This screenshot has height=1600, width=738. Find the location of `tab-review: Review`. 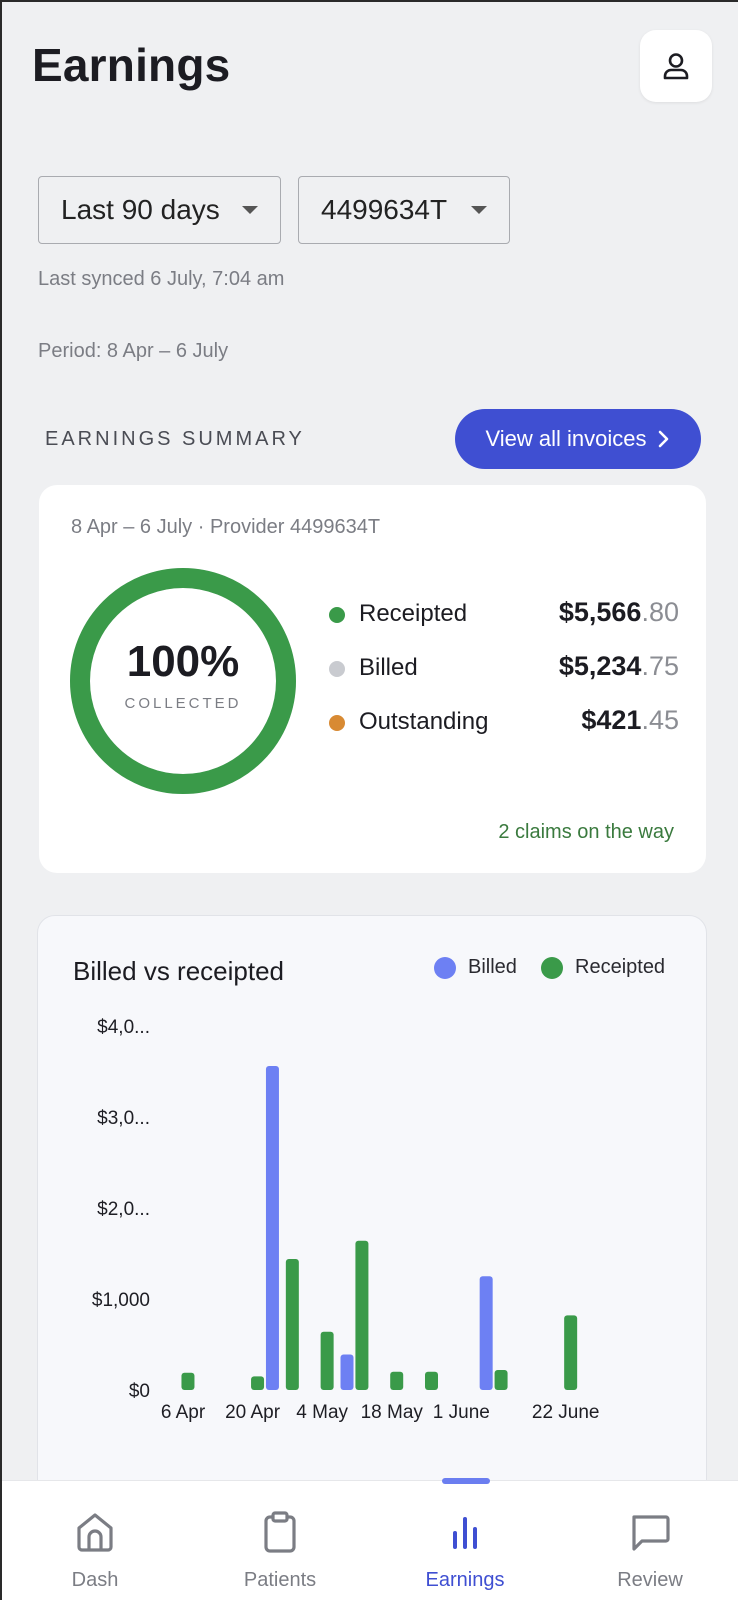

tab-review: Review is located at coordinates (648, 1540).